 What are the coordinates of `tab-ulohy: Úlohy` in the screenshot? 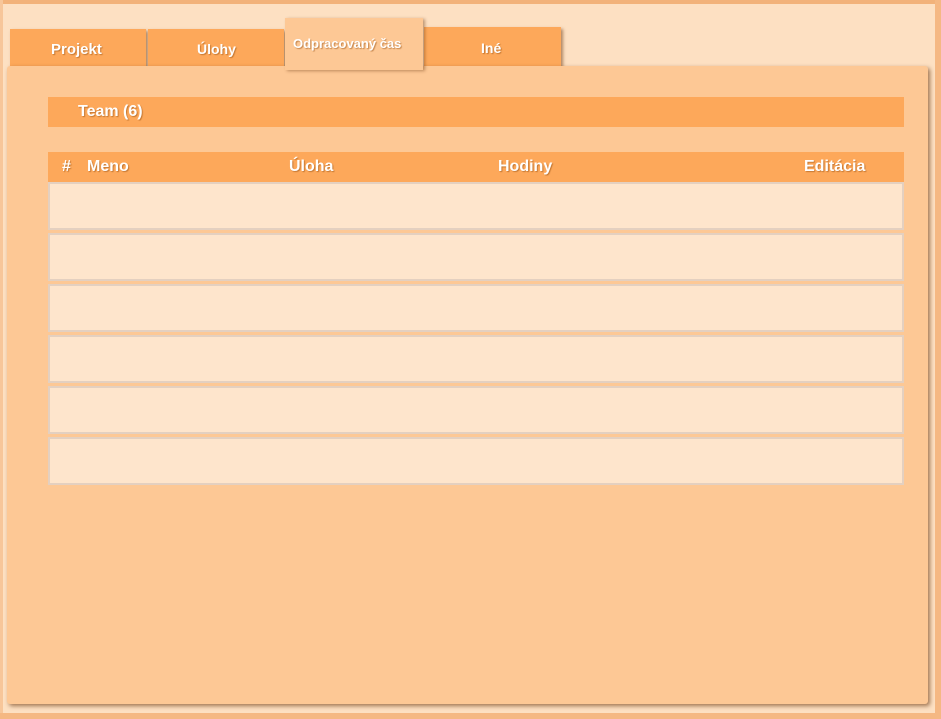 It's located at (216, 49).